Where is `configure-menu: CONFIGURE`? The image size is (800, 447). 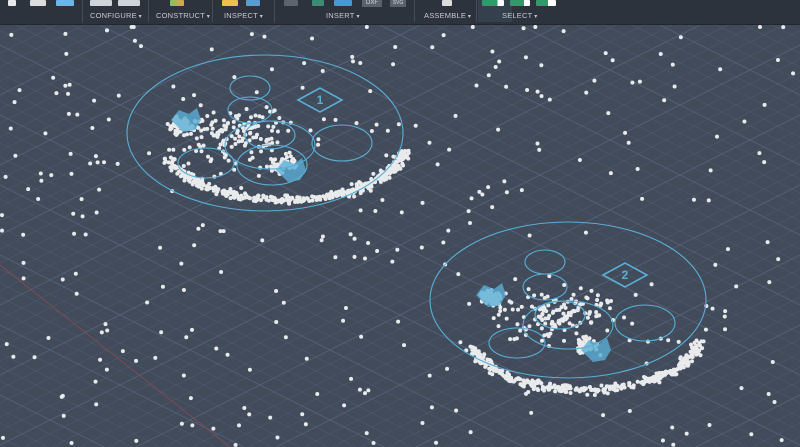 configure-menu: CONFIGURE is located at coordinates (116, 15).